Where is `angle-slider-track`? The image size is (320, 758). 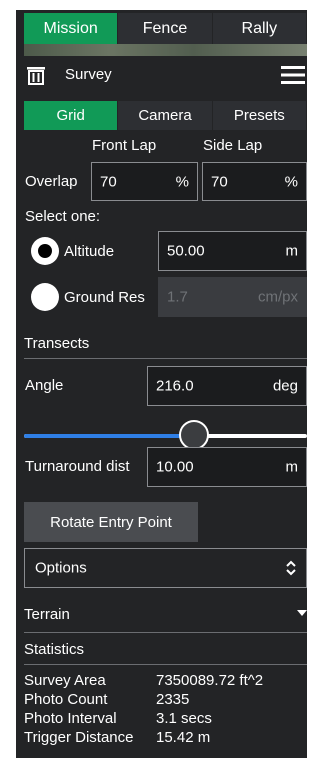
angle-slider-track is located at coordinates (165, 436).